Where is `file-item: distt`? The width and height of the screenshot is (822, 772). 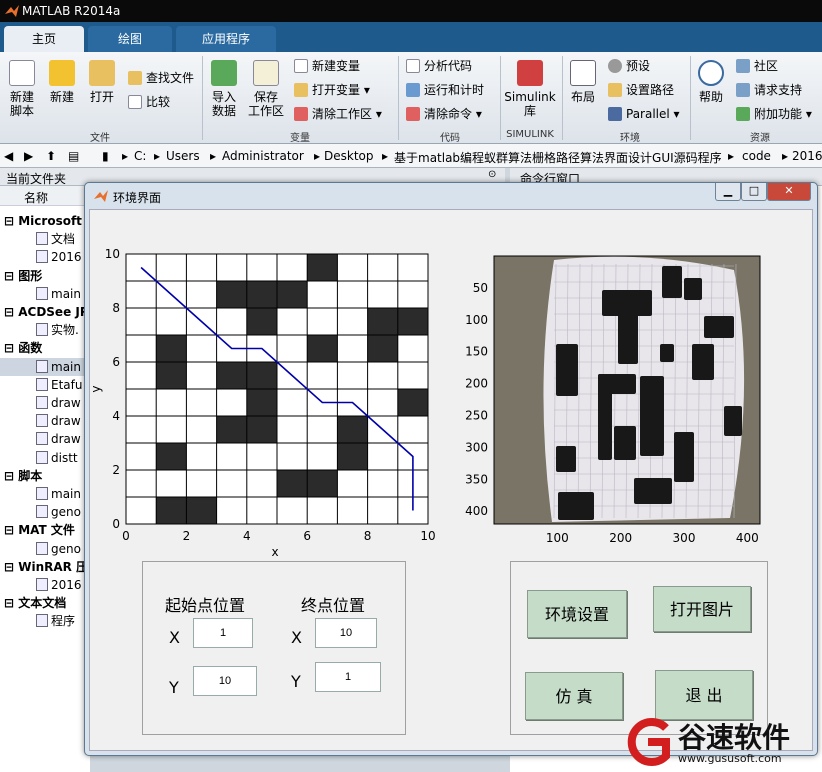 file-item: distt is located at coordinates (45, 458).